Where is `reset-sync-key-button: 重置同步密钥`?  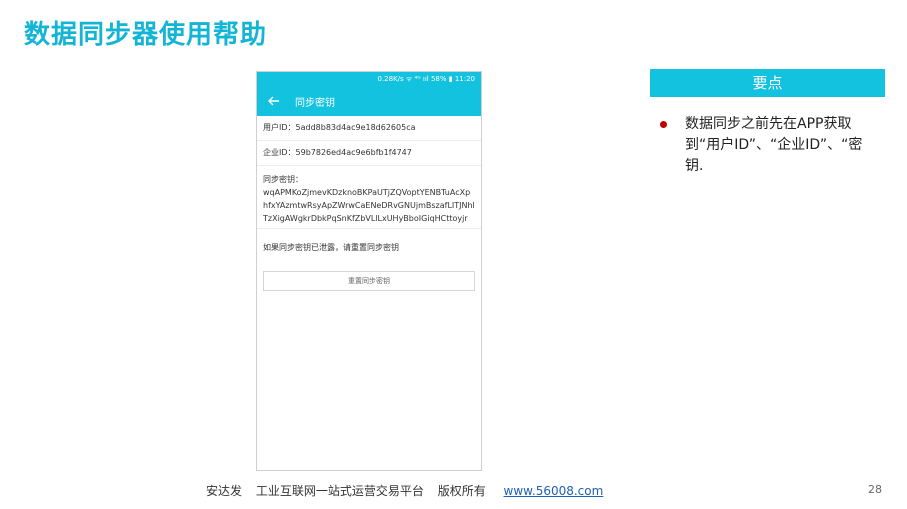
reset-sync-key-button: 重置同步密钥 is located at coordinates (369, 281).